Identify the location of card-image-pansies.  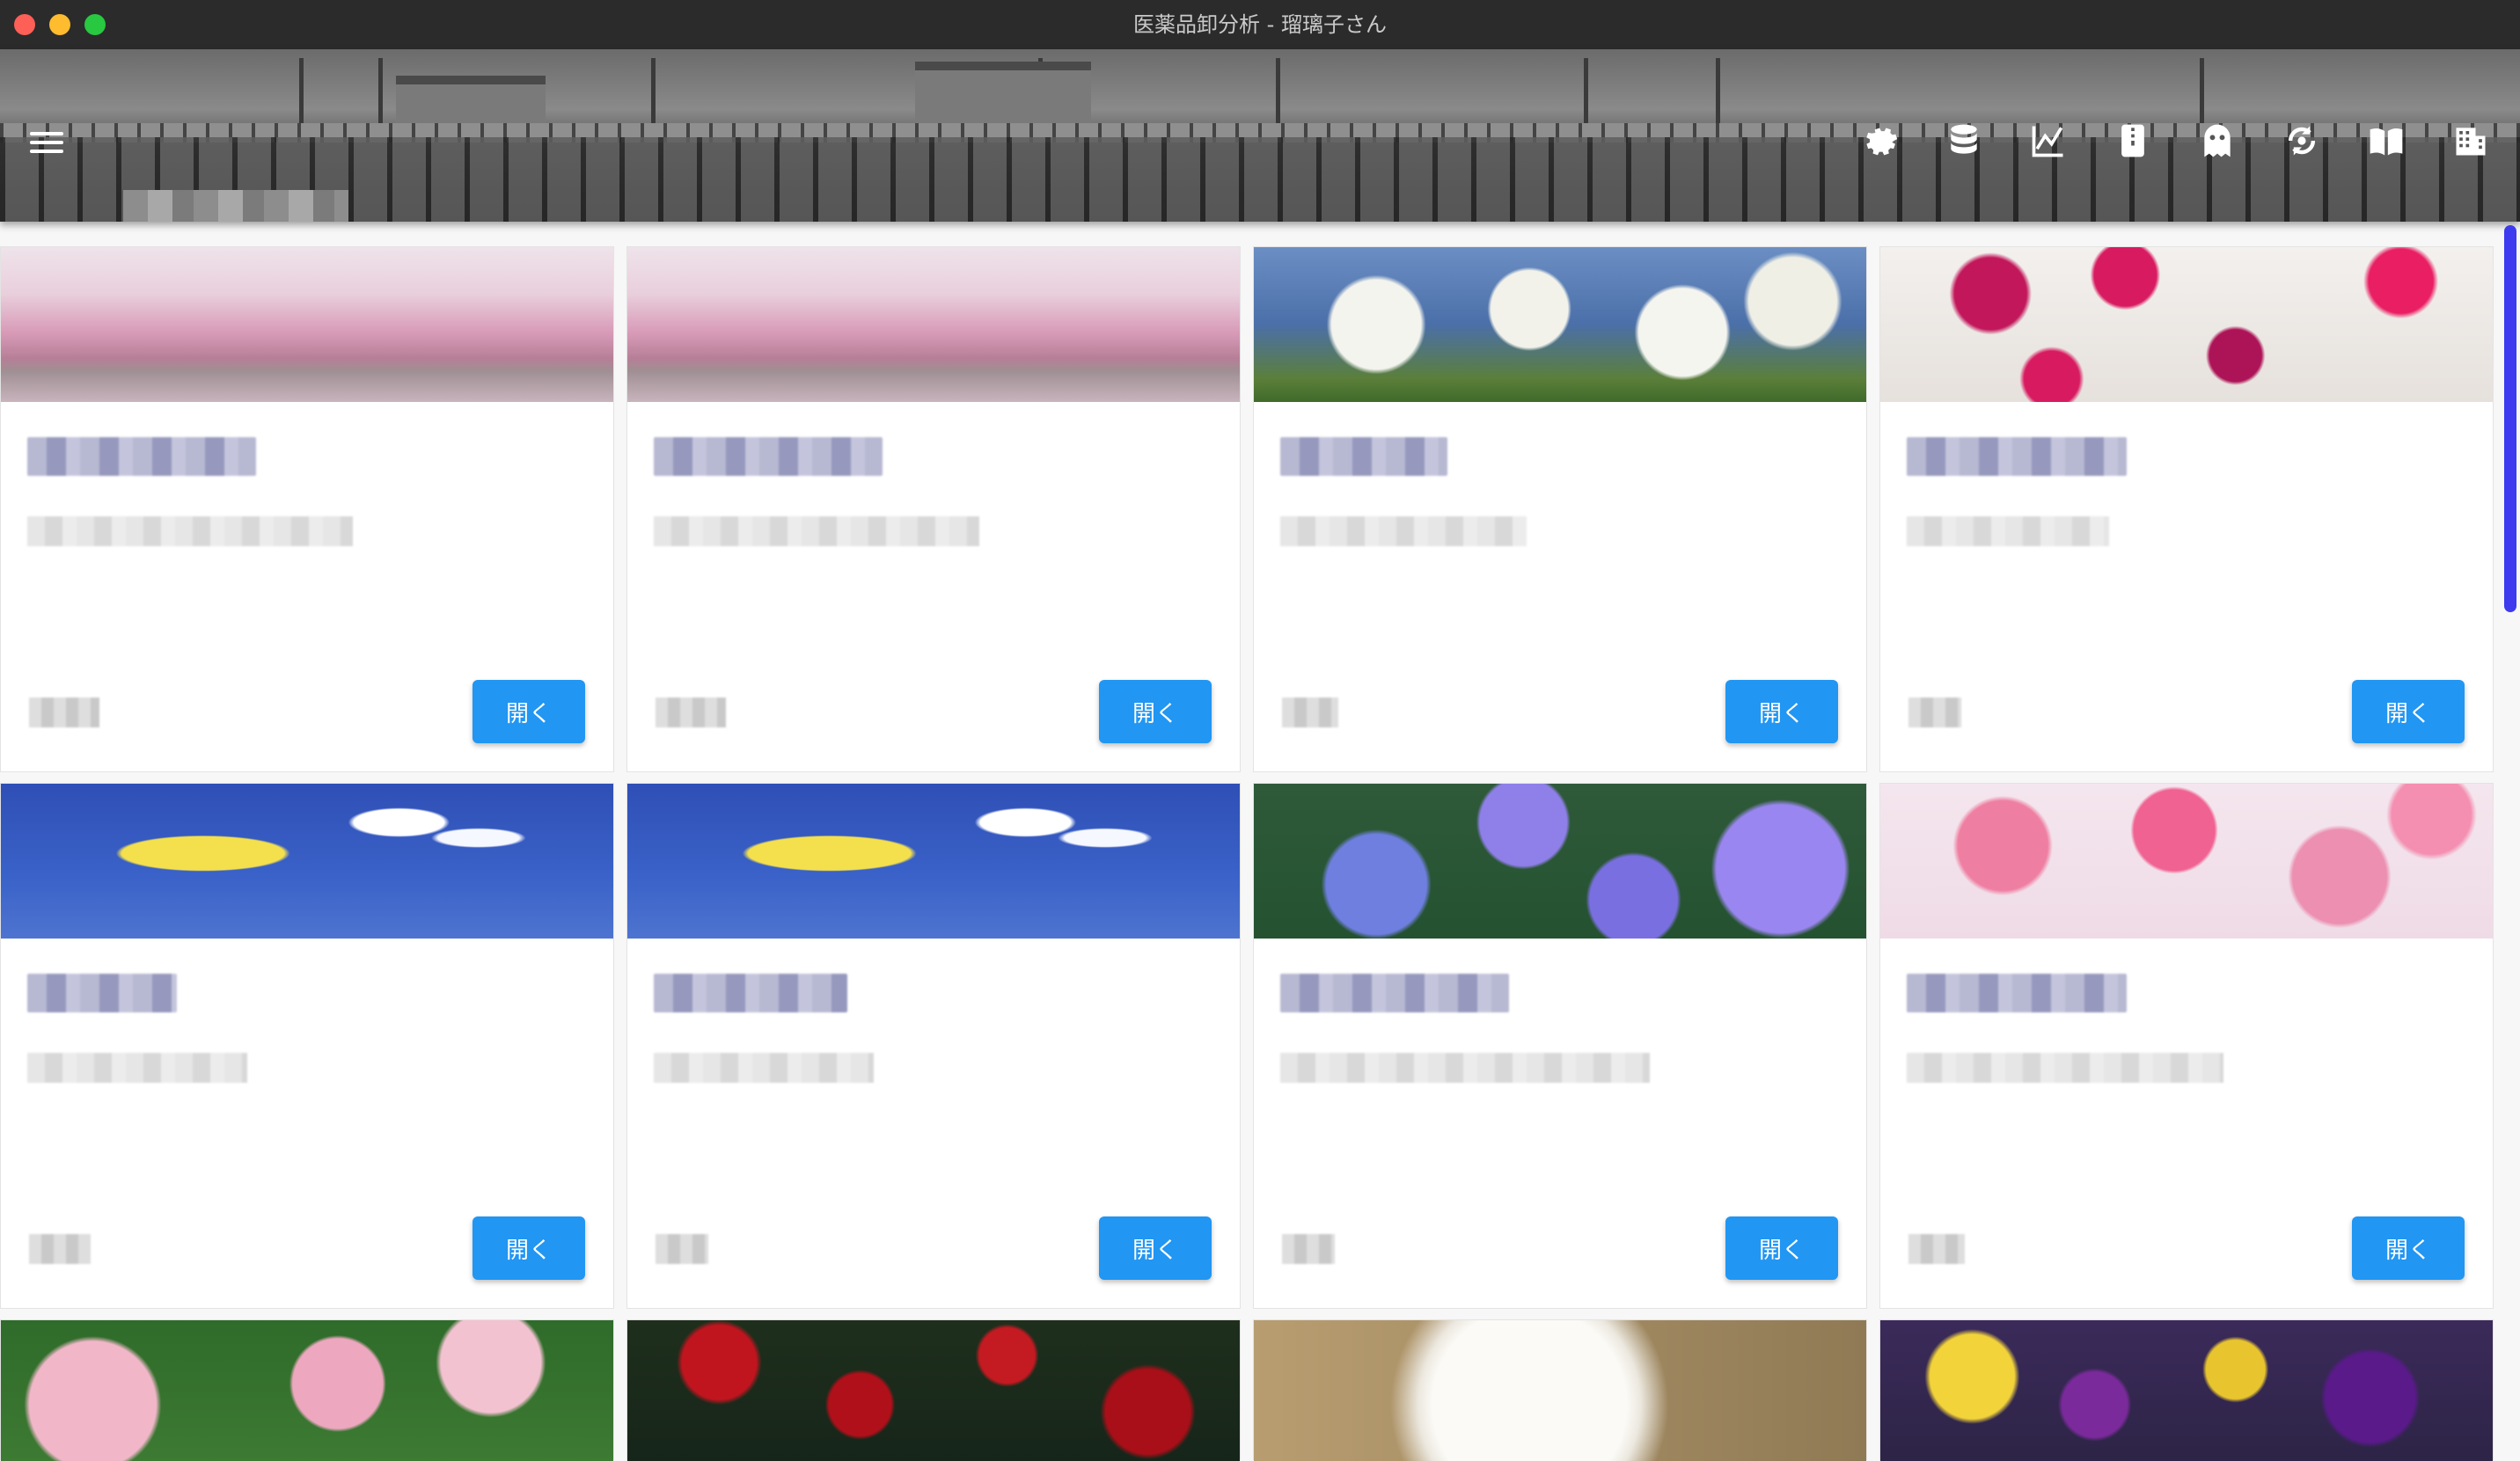
(2186, 1391).